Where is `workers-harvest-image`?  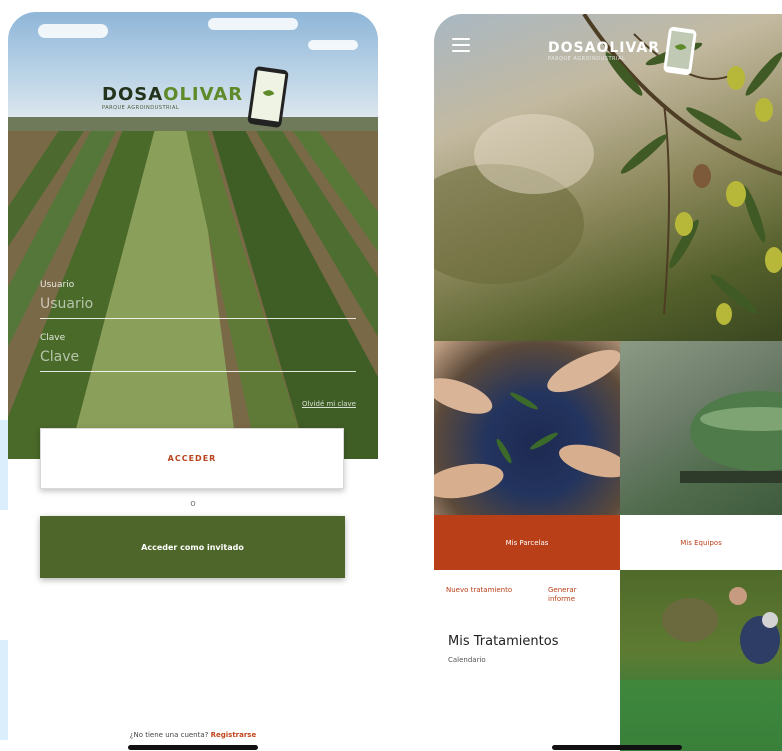
workers-harvest-image is located at coordinates (701, 660).